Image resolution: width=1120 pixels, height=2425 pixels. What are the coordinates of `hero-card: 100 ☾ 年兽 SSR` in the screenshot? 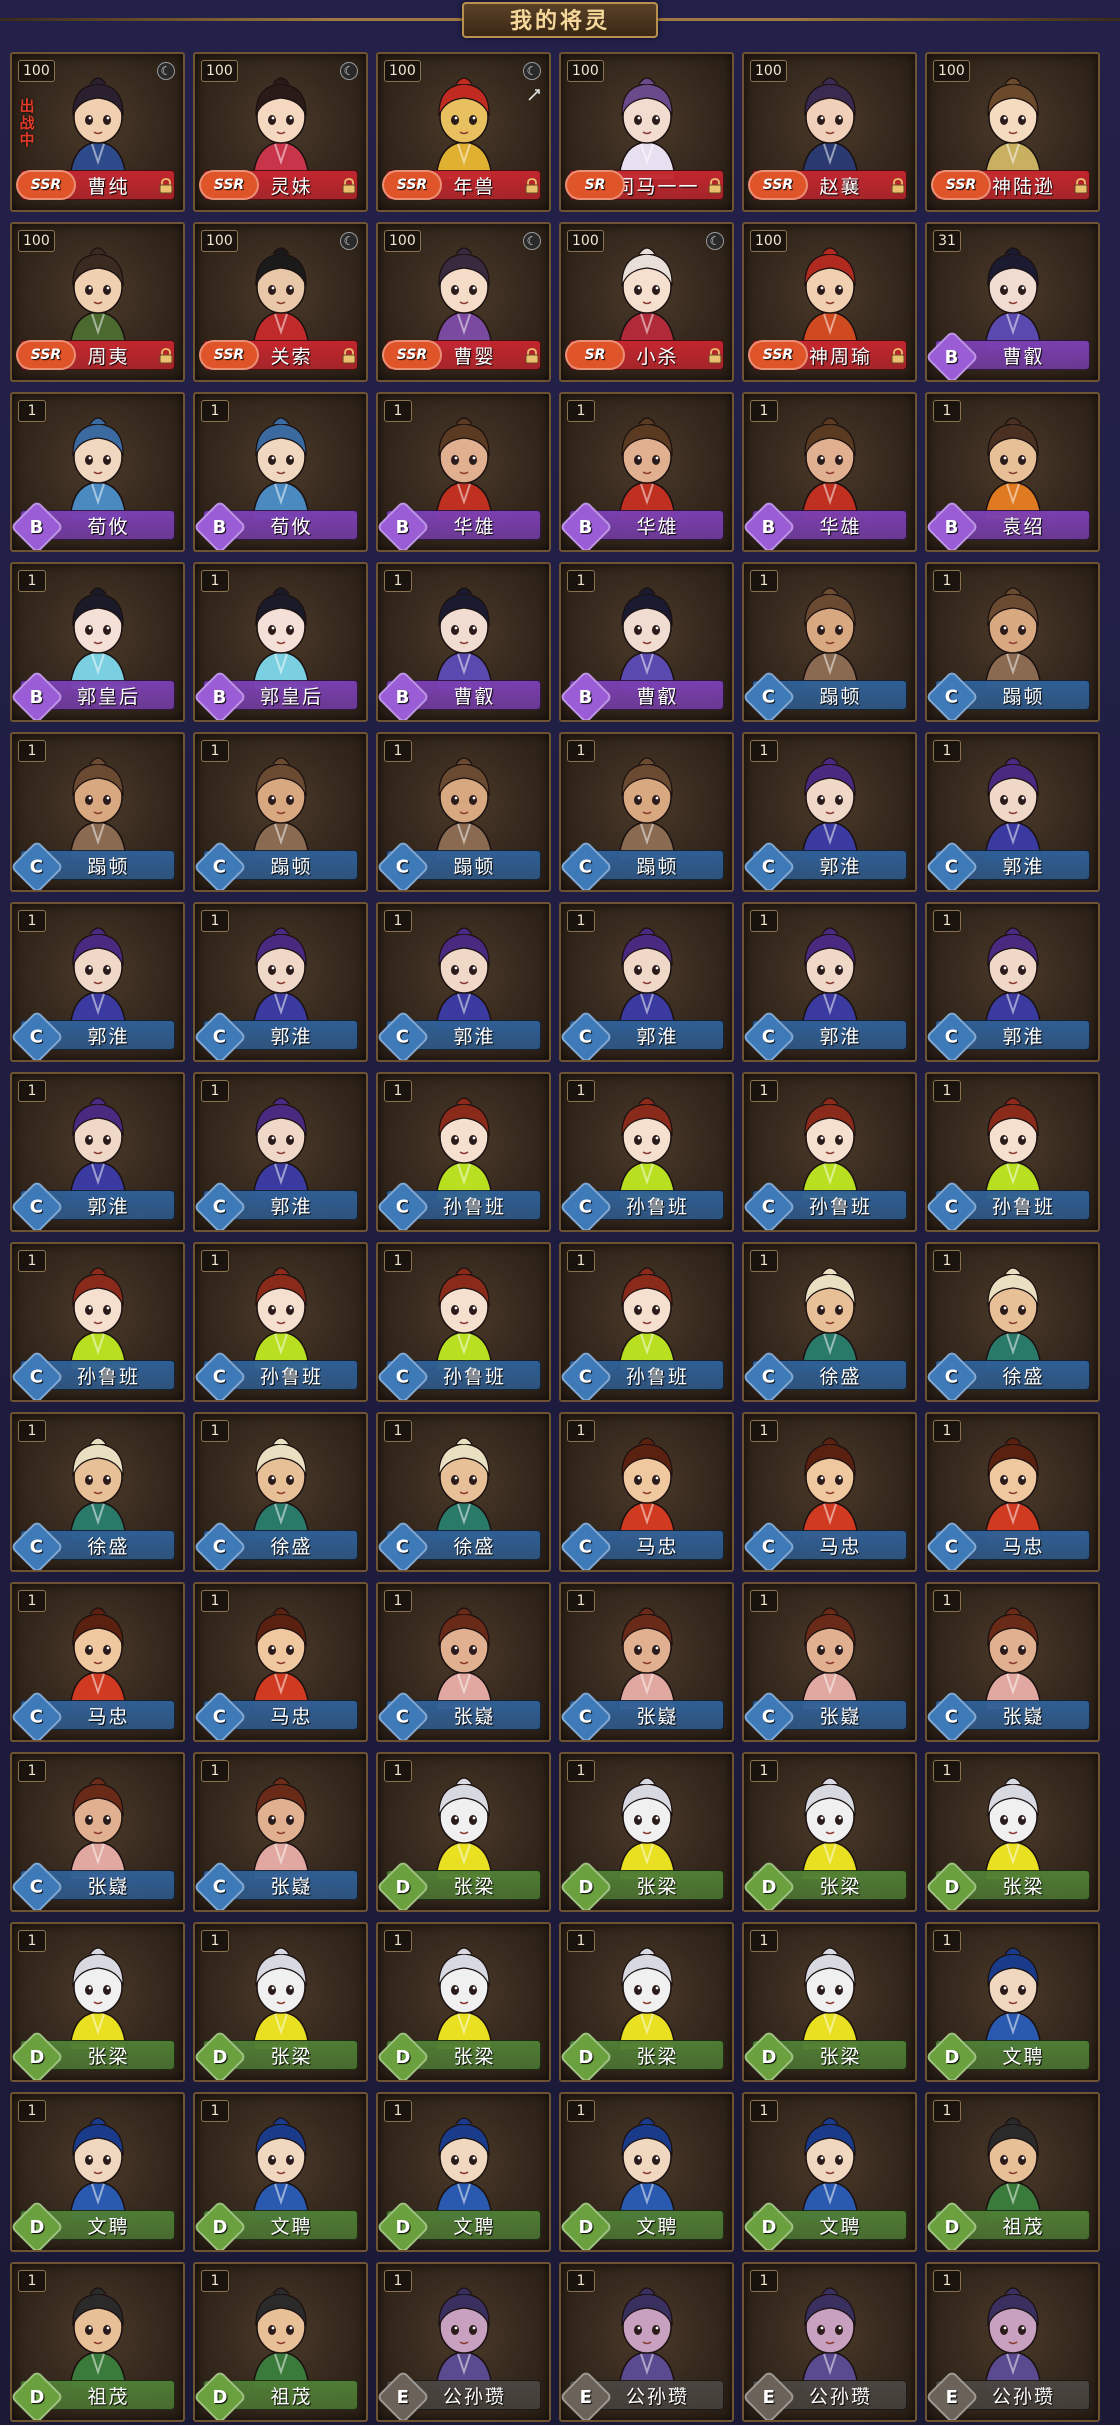 It's located at (463, 132).